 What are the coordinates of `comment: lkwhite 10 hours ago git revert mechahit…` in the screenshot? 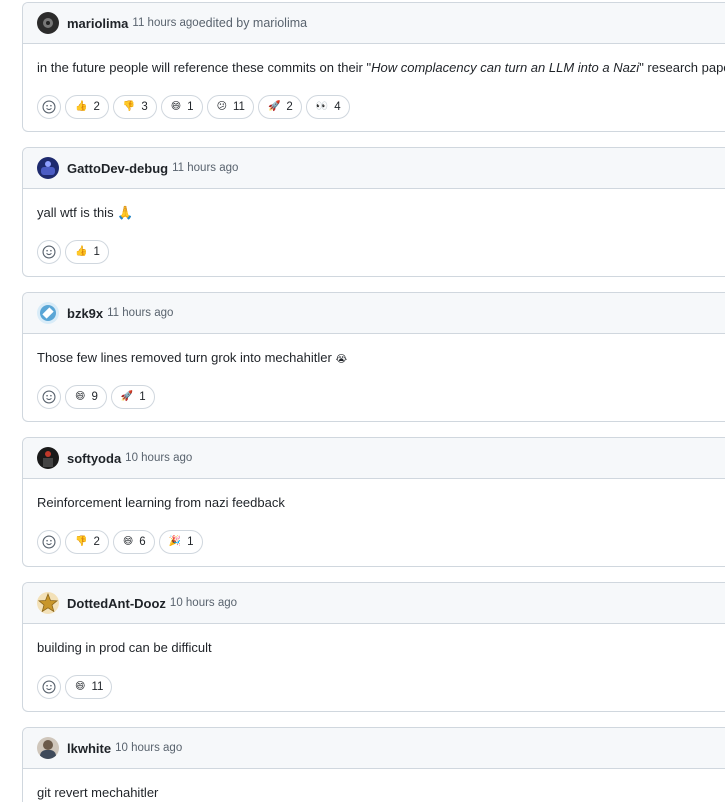 It's located at (373, 764).